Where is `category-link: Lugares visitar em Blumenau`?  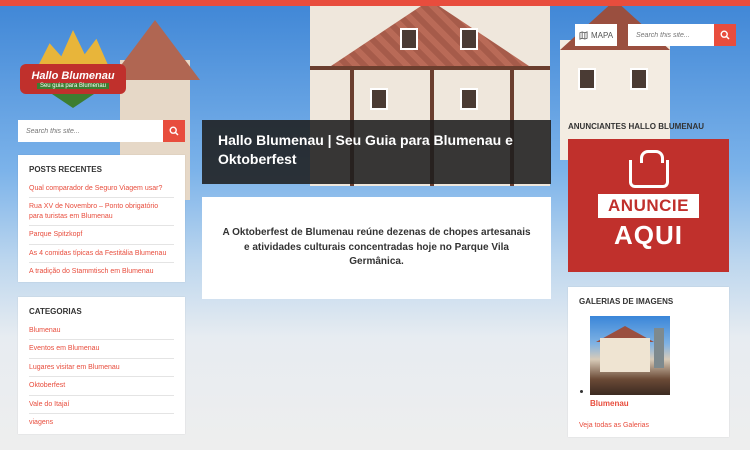 category-link: Lugares visitar em Blumenau is located at coordinates (101, 368).